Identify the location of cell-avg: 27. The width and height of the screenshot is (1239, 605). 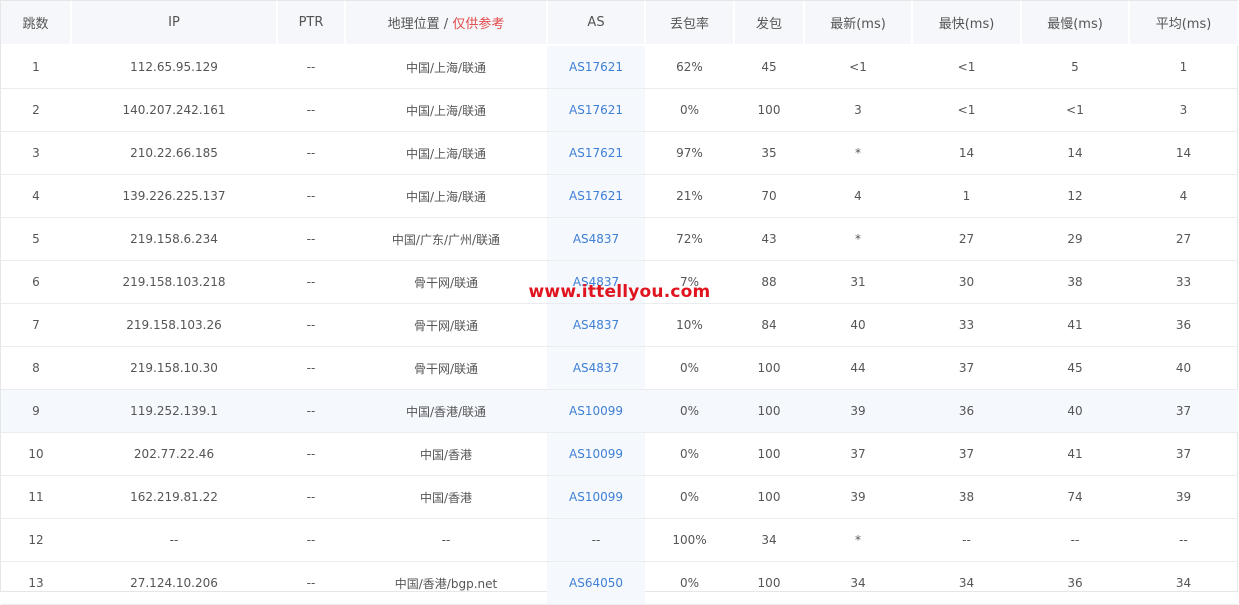
(1183, 239).